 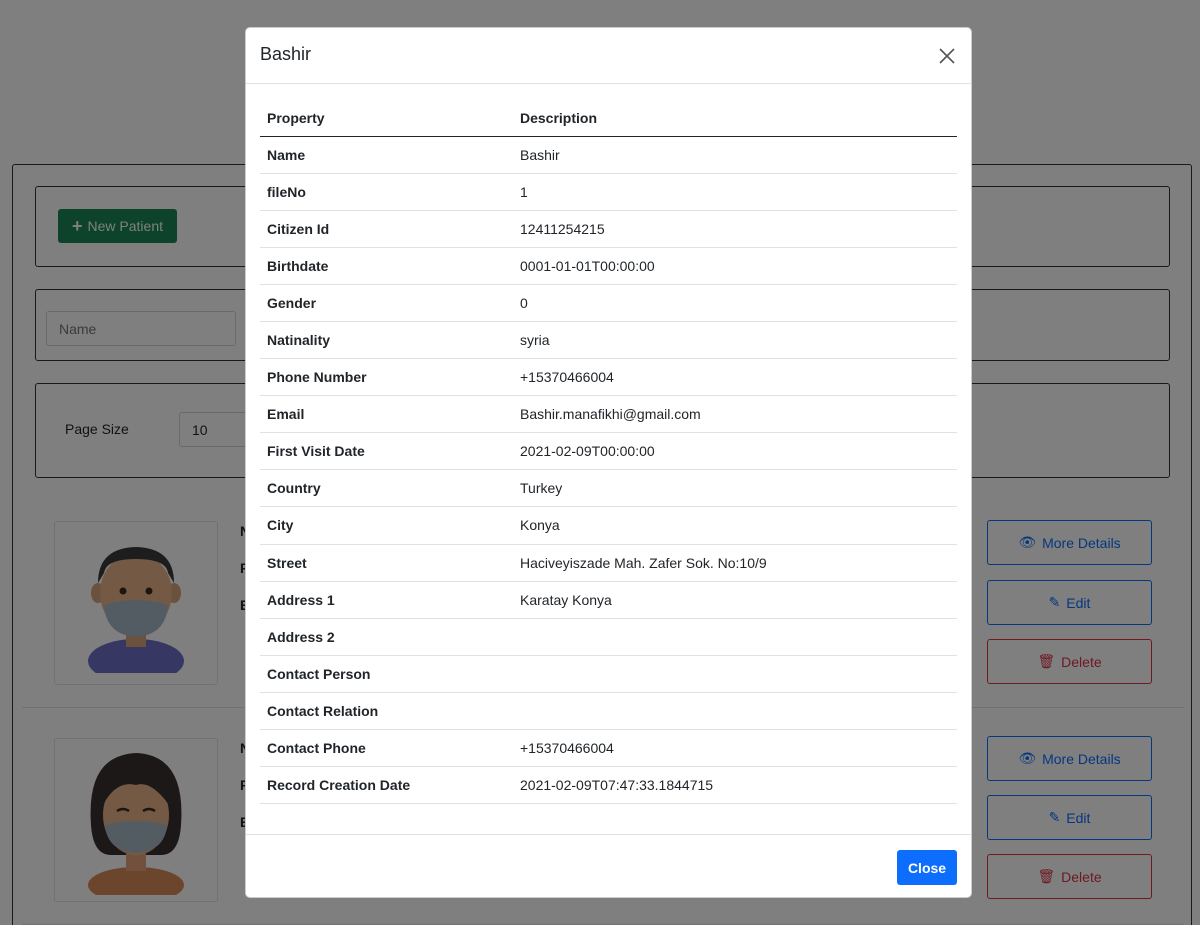 I want to click on property-name: Email, so click(x=386, y=414).